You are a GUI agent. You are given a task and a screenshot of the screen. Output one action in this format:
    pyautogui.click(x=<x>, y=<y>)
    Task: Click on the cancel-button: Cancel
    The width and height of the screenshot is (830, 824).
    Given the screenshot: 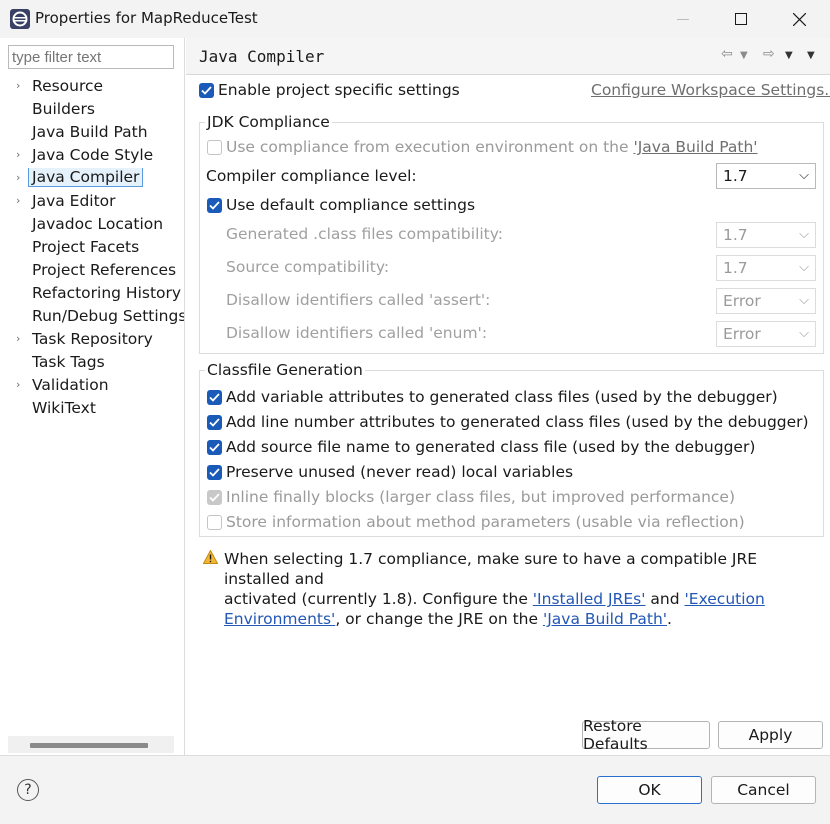 What is the action you would take?
    pyautogui.click(x=763, y=790)
    